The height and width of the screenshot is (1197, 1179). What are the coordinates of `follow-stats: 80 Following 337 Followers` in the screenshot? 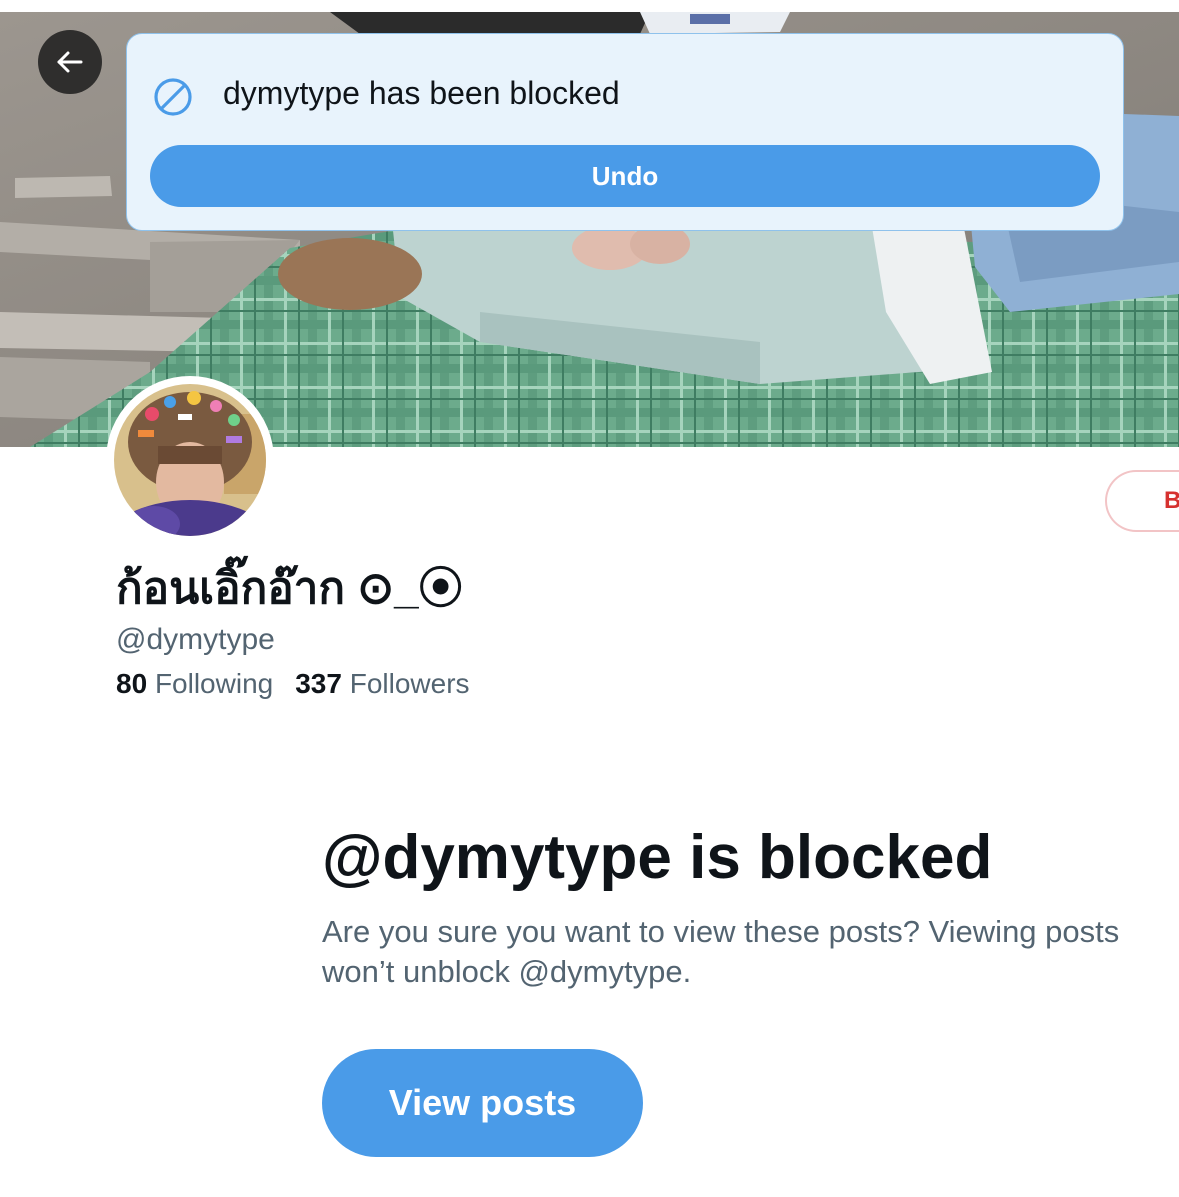 It's located at (304, 684).